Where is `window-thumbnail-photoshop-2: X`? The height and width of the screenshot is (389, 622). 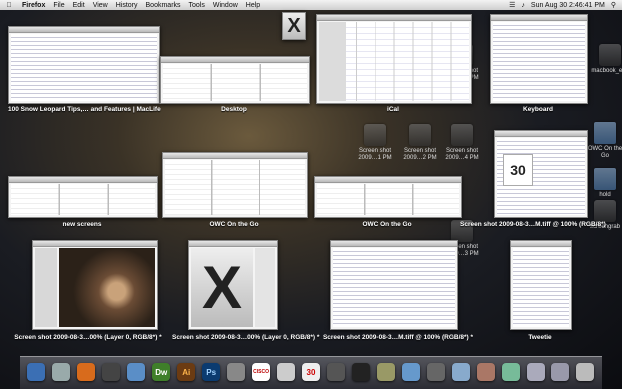
window-thumbnail-photoshop-2: X is located at coordinates (233, 285).